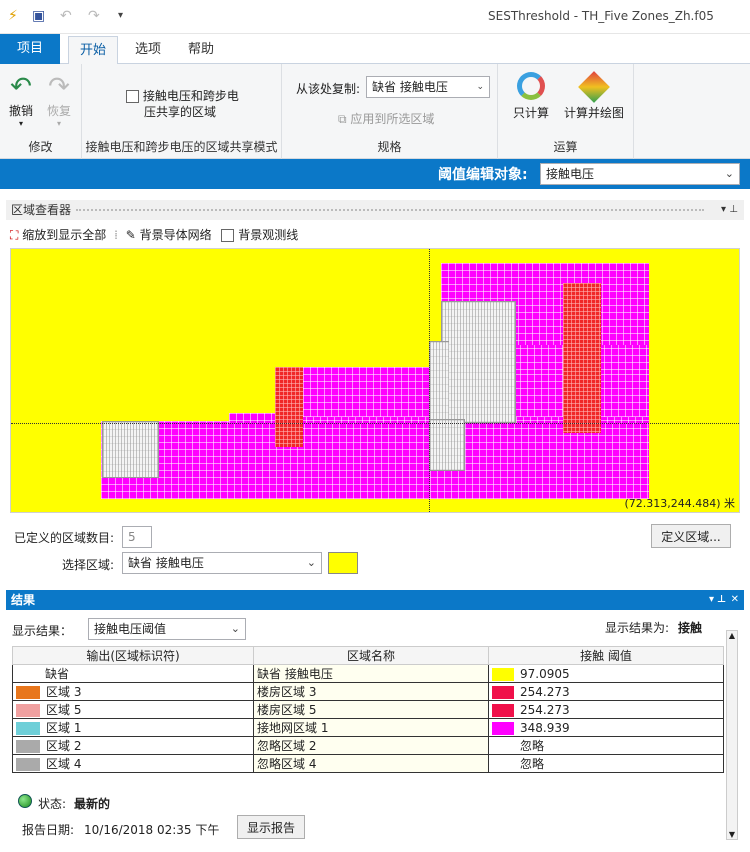 This screenshot has width=750, height=852. What do you see at coordinates (201, 50) in the screenshot?
I see `tab-help: 帮助` at bounding box center [201, 50].